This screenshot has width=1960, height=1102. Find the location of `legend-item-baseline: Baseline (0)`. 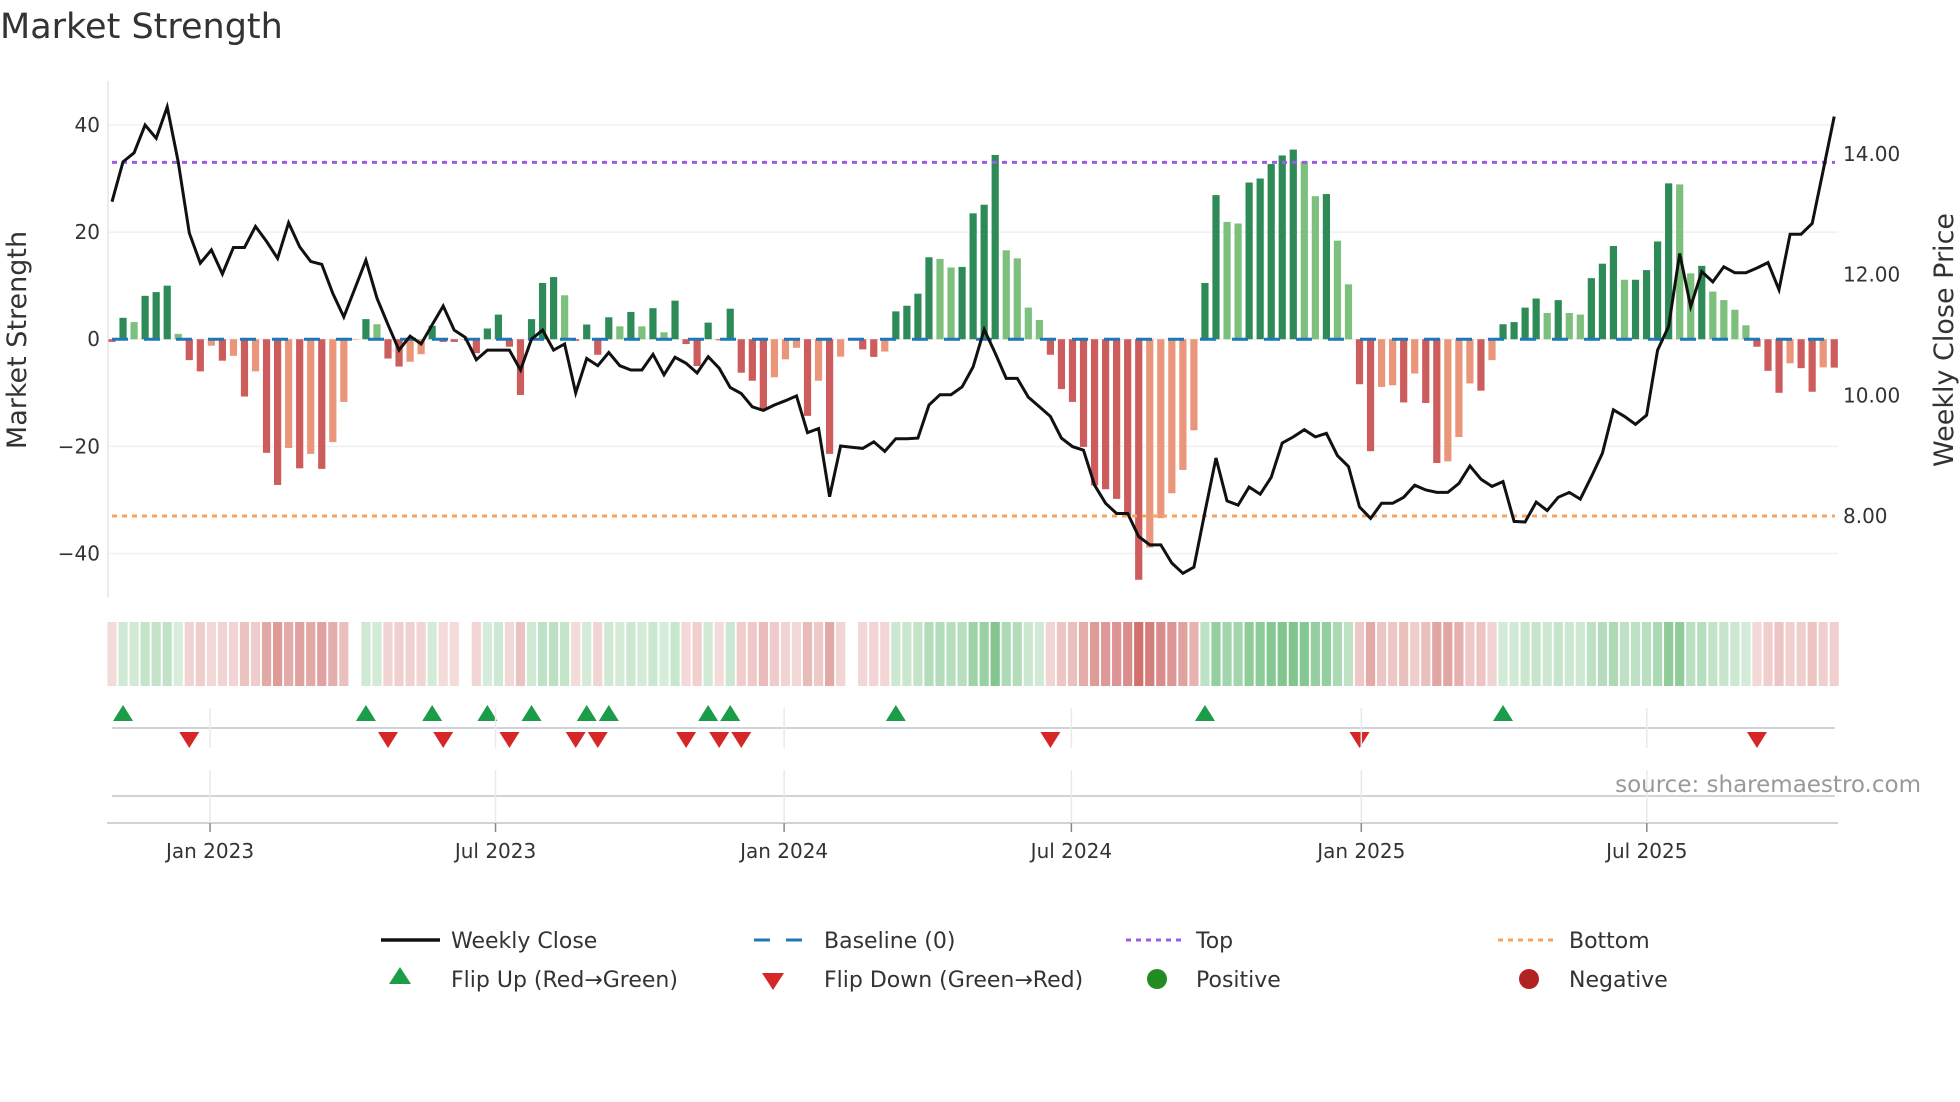

legend-item-baseline: Baseline (0) is located at coordinates (854, 941).